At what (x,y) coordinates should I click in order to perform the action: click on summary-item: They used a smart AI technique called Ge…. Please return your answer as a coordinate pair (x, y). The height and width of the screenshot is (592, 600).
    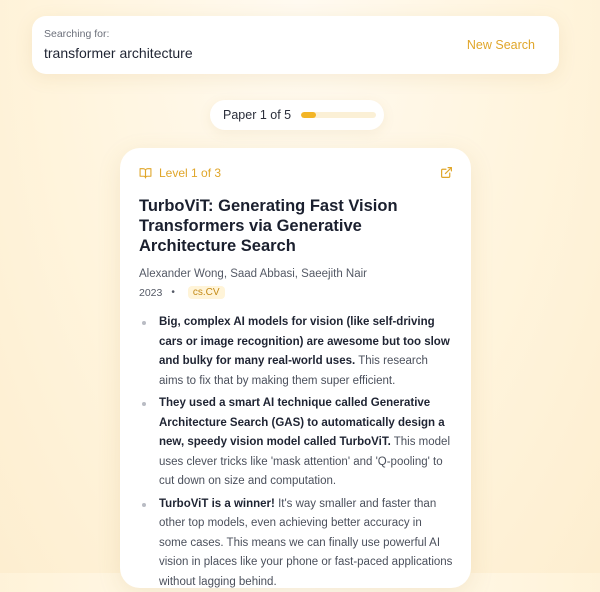
    Looking at the image, I should click on (296, 443).